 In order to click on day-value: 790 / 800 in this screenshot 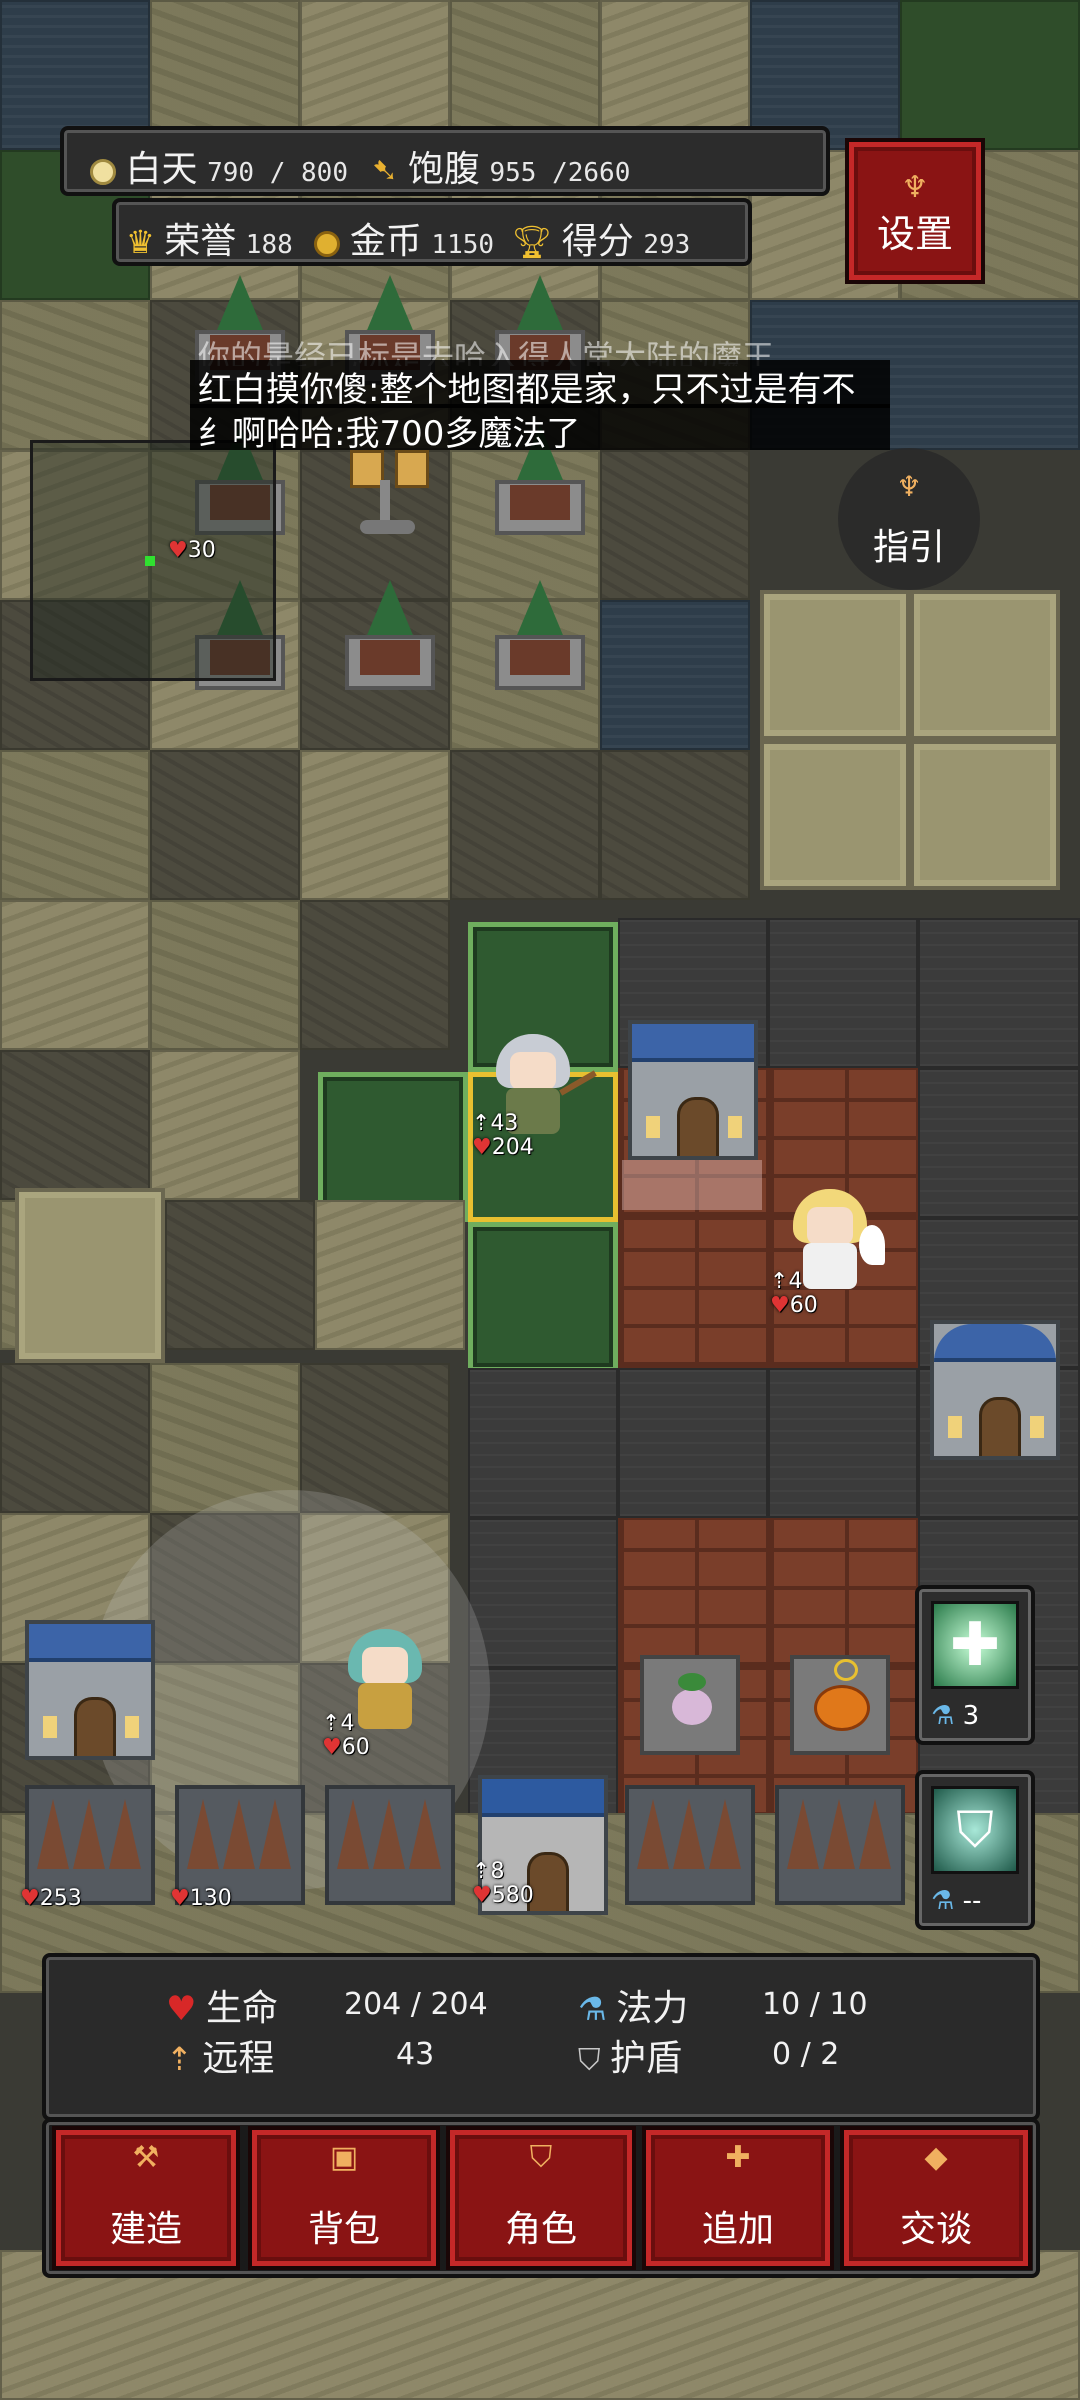, I will do `click(277, 173)`.